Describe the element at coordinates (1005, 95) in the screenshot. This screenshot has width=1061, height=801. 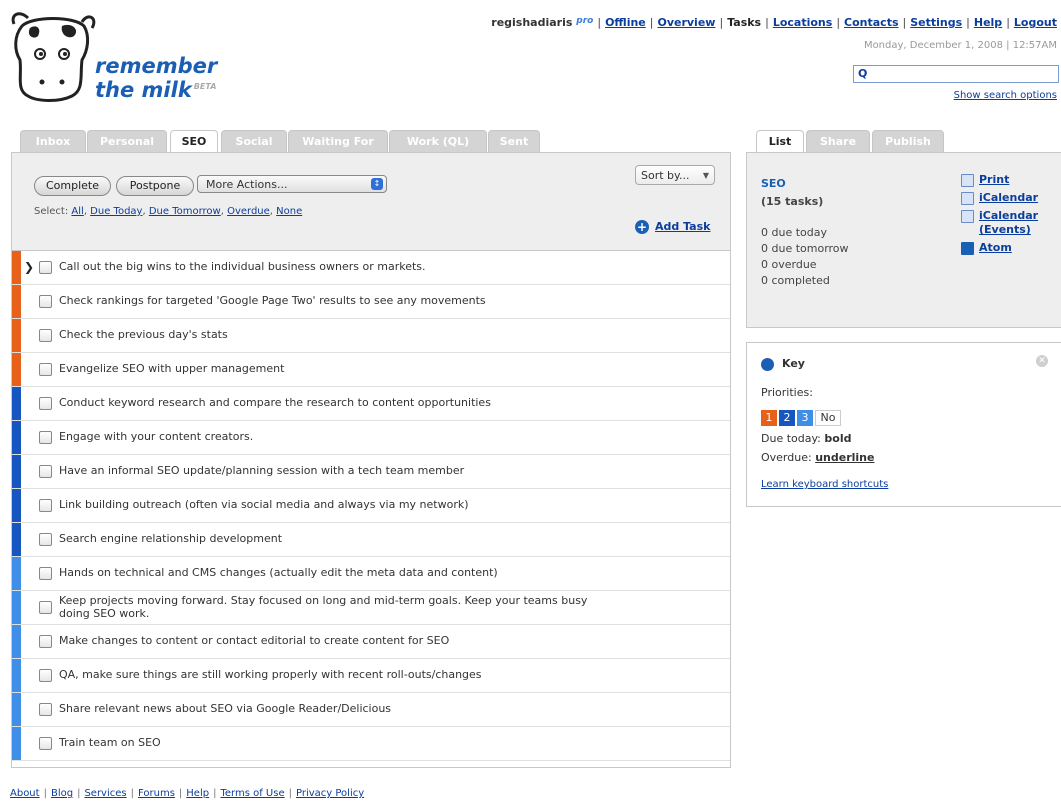
I see `show-search-options-link: Show search options` at that location.